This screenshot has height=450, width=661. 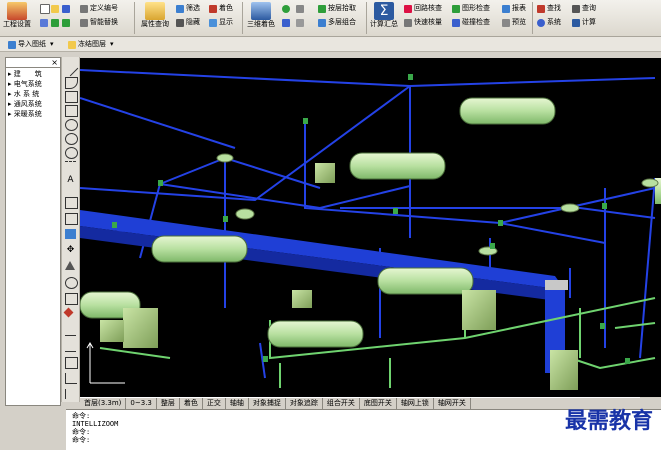 I want to click on property-query-button: 属性查询, so click(x=155, y=18).